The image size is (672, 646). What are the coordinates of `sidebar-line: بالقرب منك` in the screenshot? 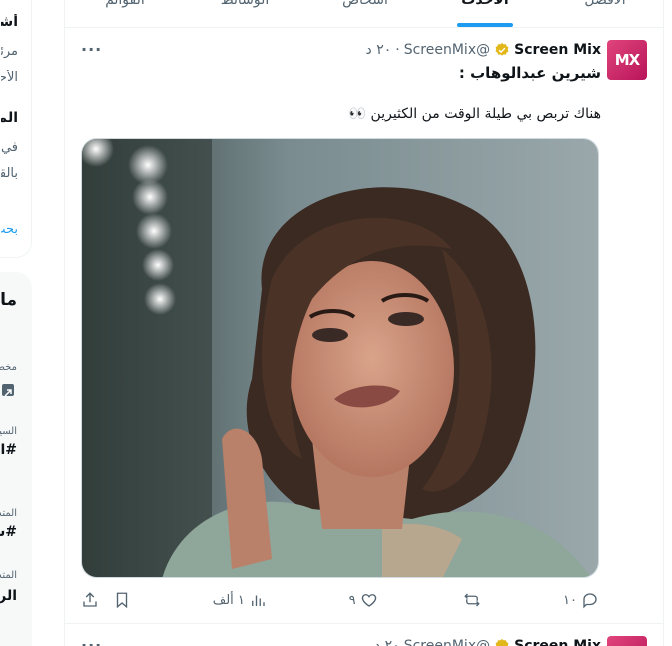 It's located at (9, 173).